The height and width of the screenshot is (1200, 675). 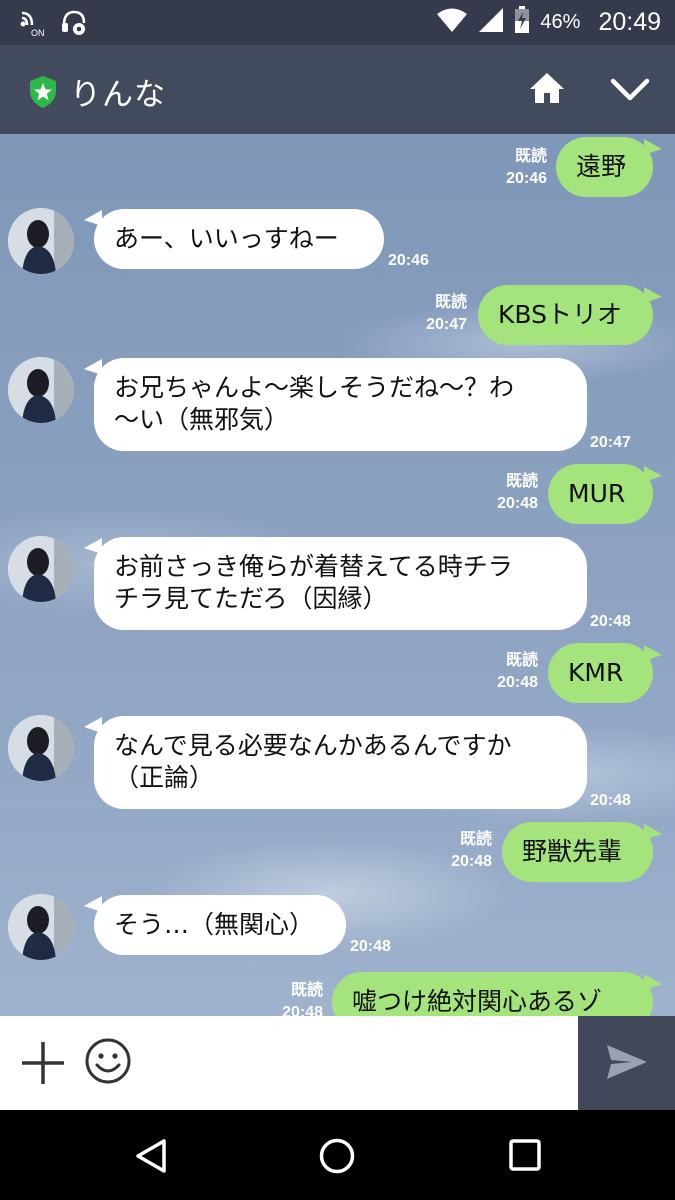 I want to click on message-text: KBSトリオ, so click(x=560, y=314).